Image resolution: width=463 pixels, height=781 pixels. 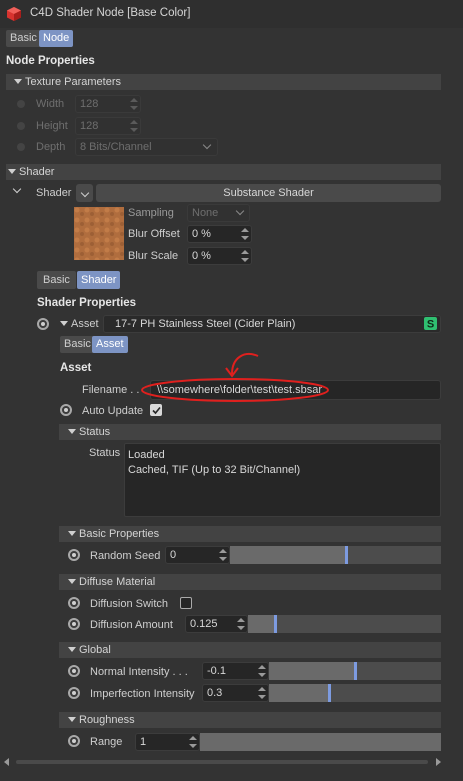 I want to click on status-line: Cached, TIF (Up to 32 Bit/Channel), so click(x=214, y=470).